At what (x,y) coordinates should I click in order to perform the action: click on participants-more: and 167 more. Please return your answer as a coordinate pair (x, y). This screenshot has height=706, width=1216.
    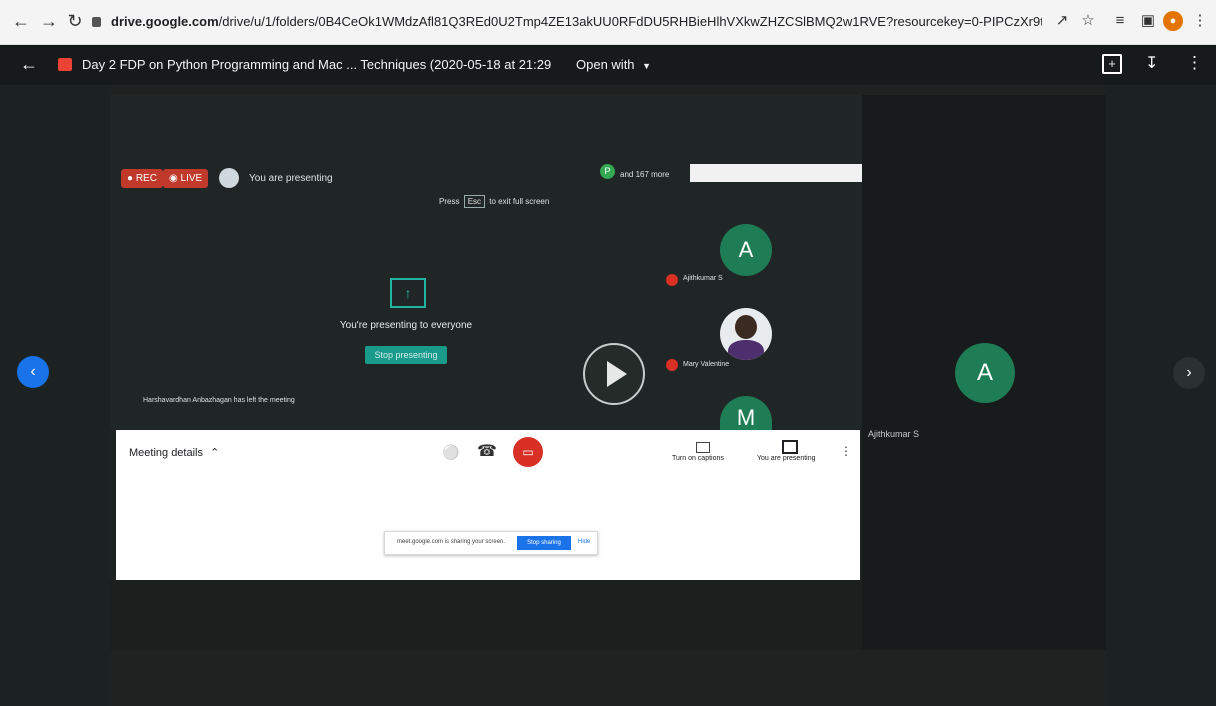
    Looking at the image, I should click on (645, 174).